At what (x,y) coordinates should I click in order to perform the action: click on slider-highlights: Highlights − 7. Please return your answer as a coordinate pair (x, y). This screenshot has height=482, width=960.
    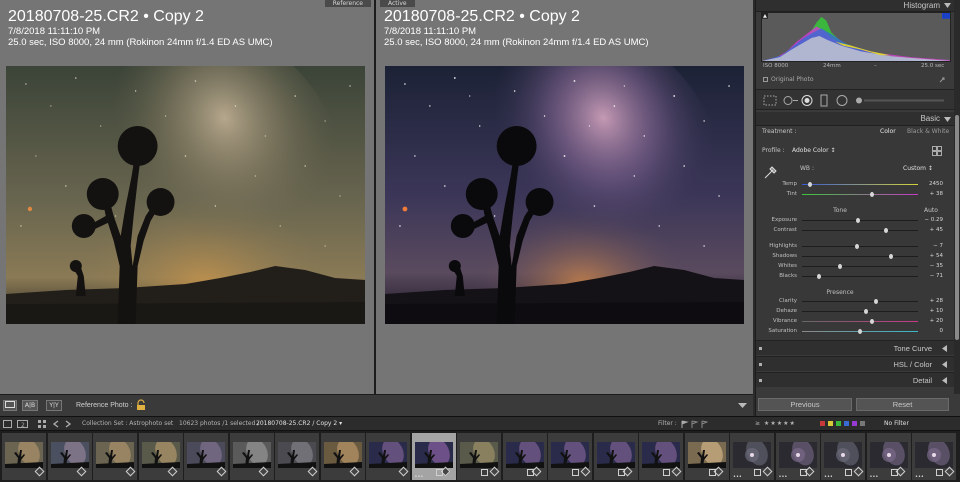
    Looking at the image, I should click on (855, 246).